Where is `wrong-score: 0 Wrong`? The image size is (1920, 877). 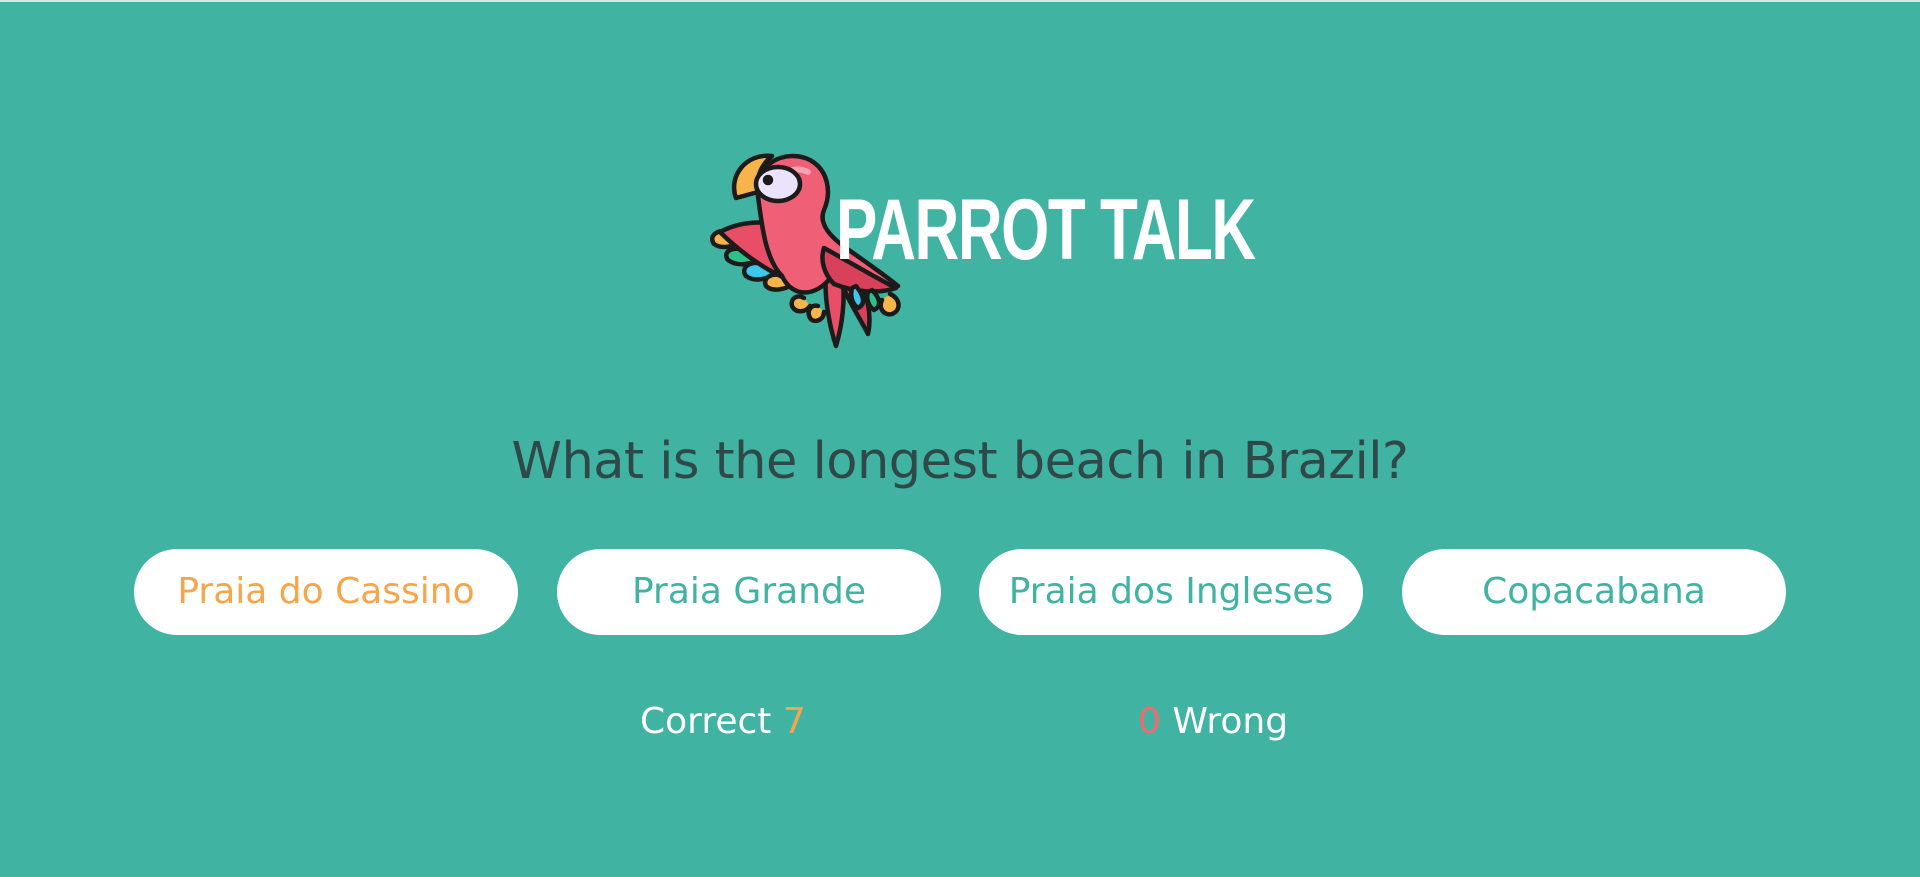 wrong-score: 0 Wrong is located at coordinates (1213, 722).